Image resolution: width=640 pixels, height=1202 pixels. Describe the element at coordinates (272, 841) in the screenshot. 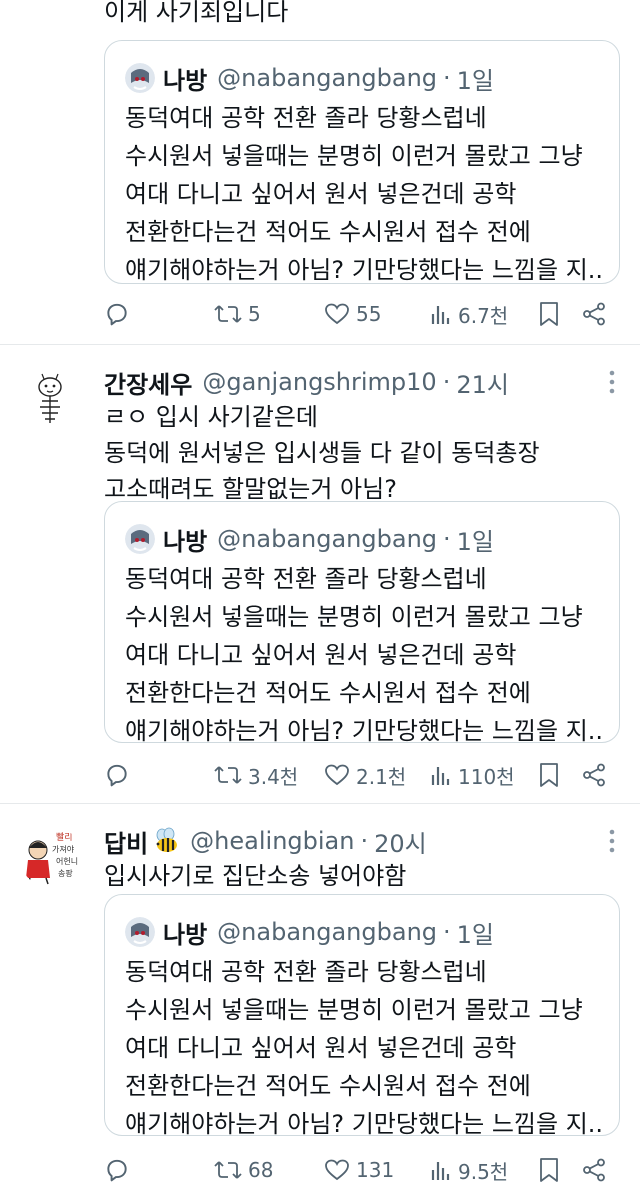

I see `author-handle: @healingbian` at that location.